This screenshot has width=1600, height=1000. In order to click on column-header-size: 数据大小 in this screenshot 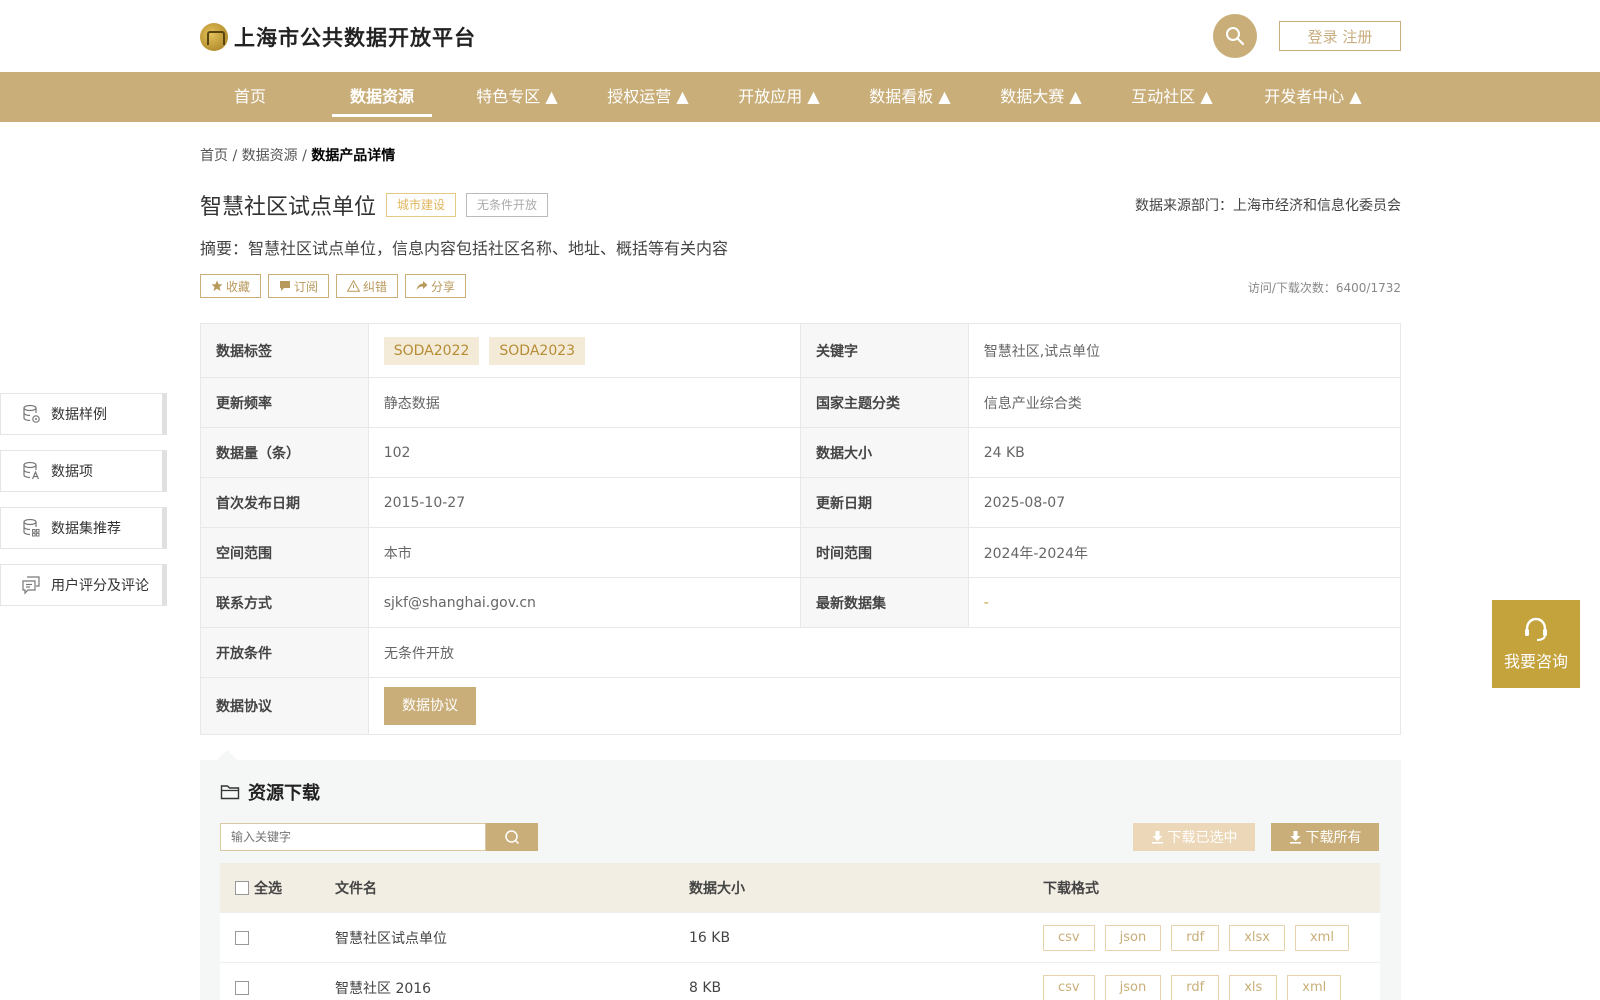, I will do `click(717, 888)`.